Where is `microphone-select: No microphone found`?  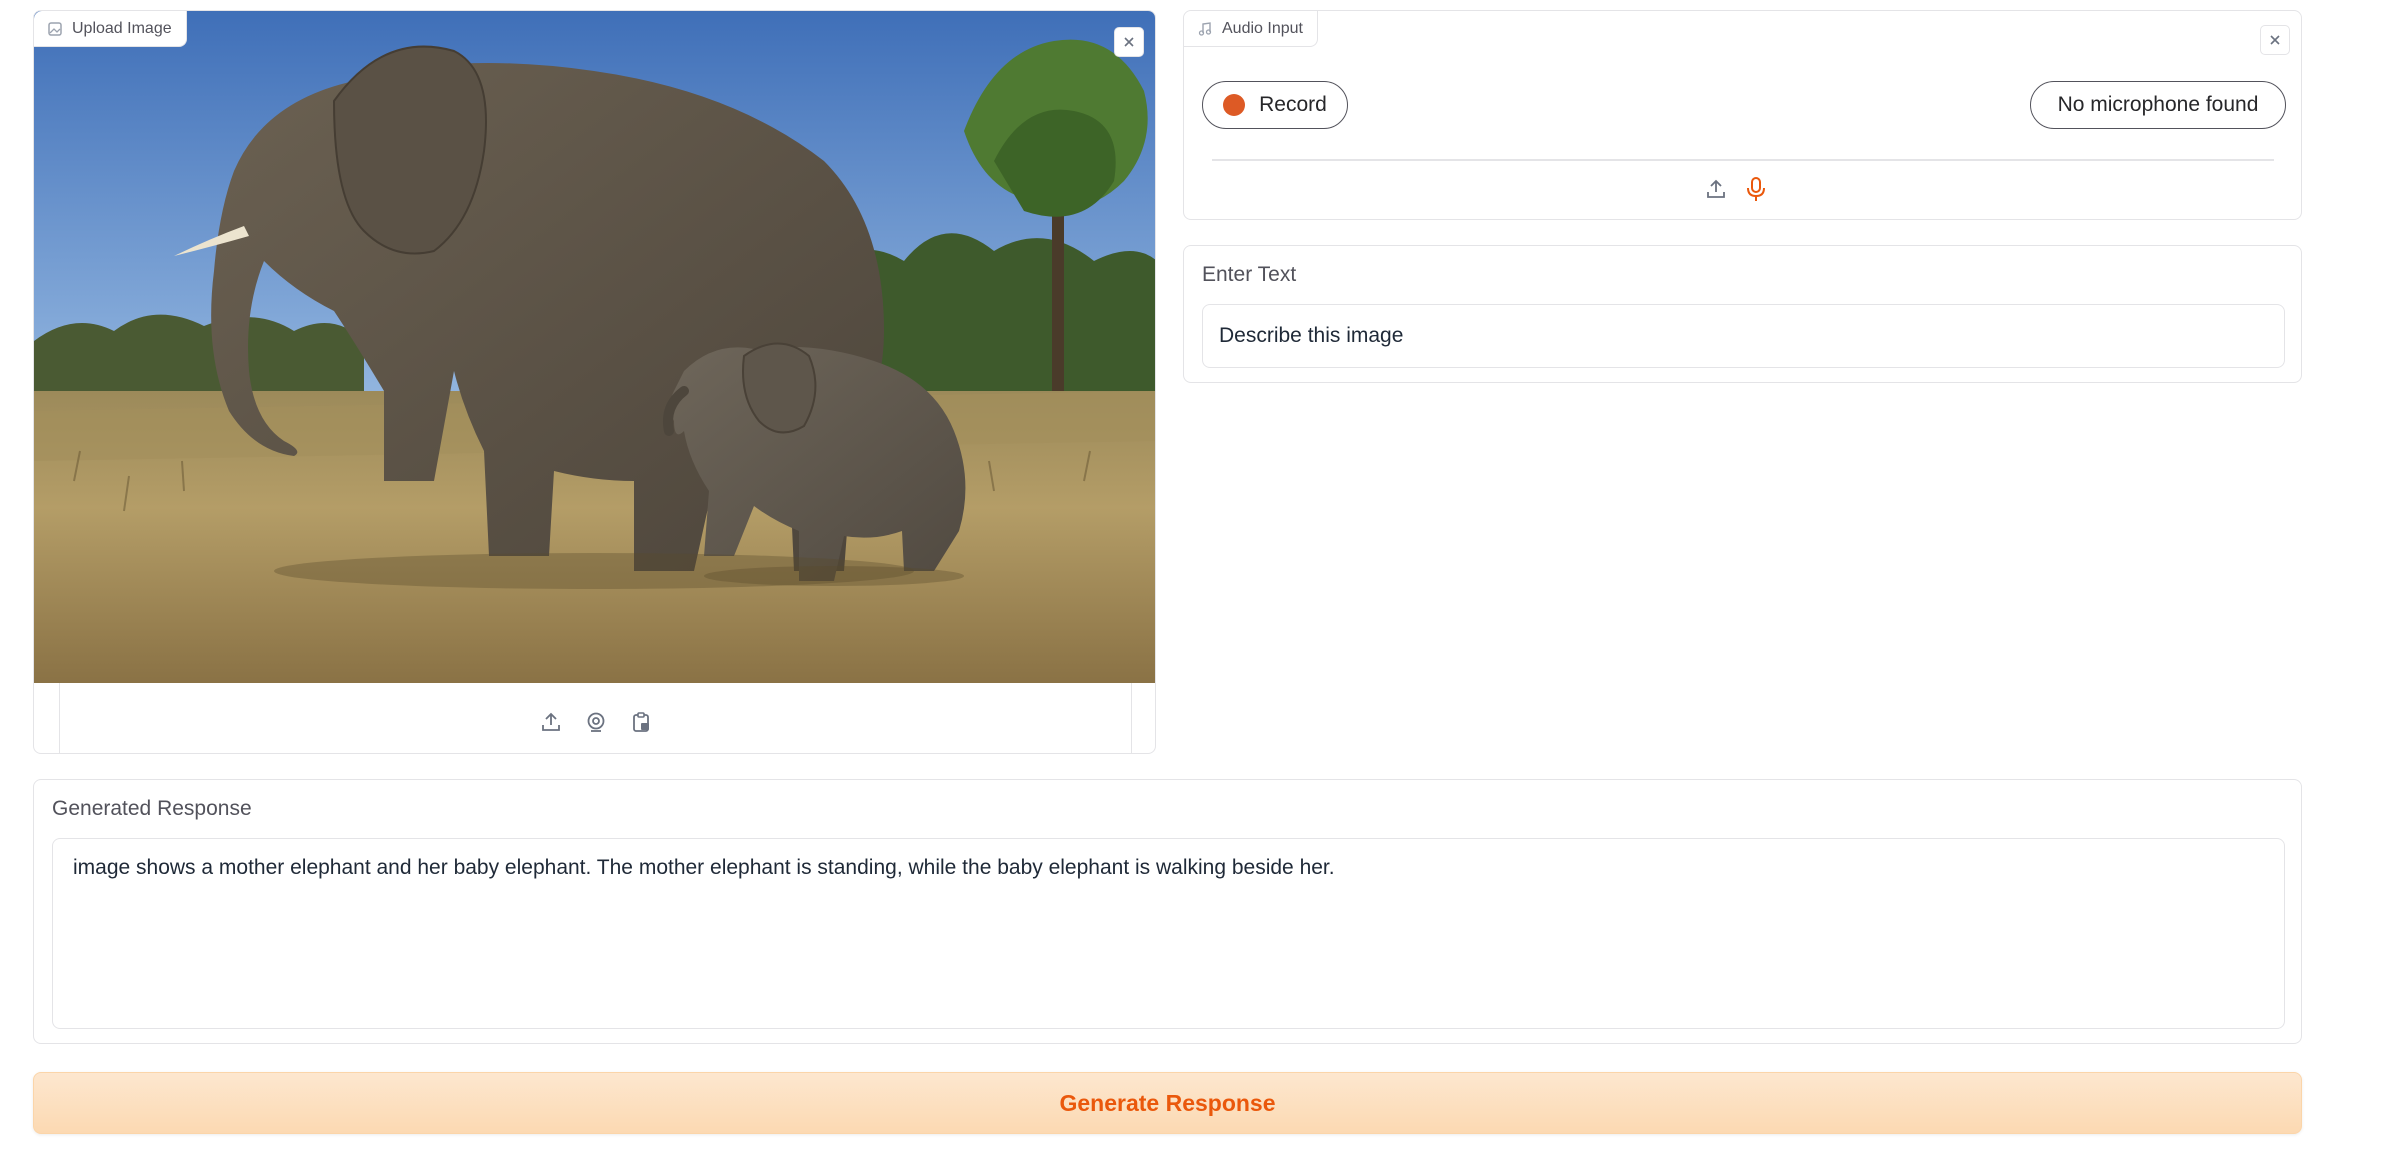
microphone-select: No microphone found is located at coordinates (2158, 105).